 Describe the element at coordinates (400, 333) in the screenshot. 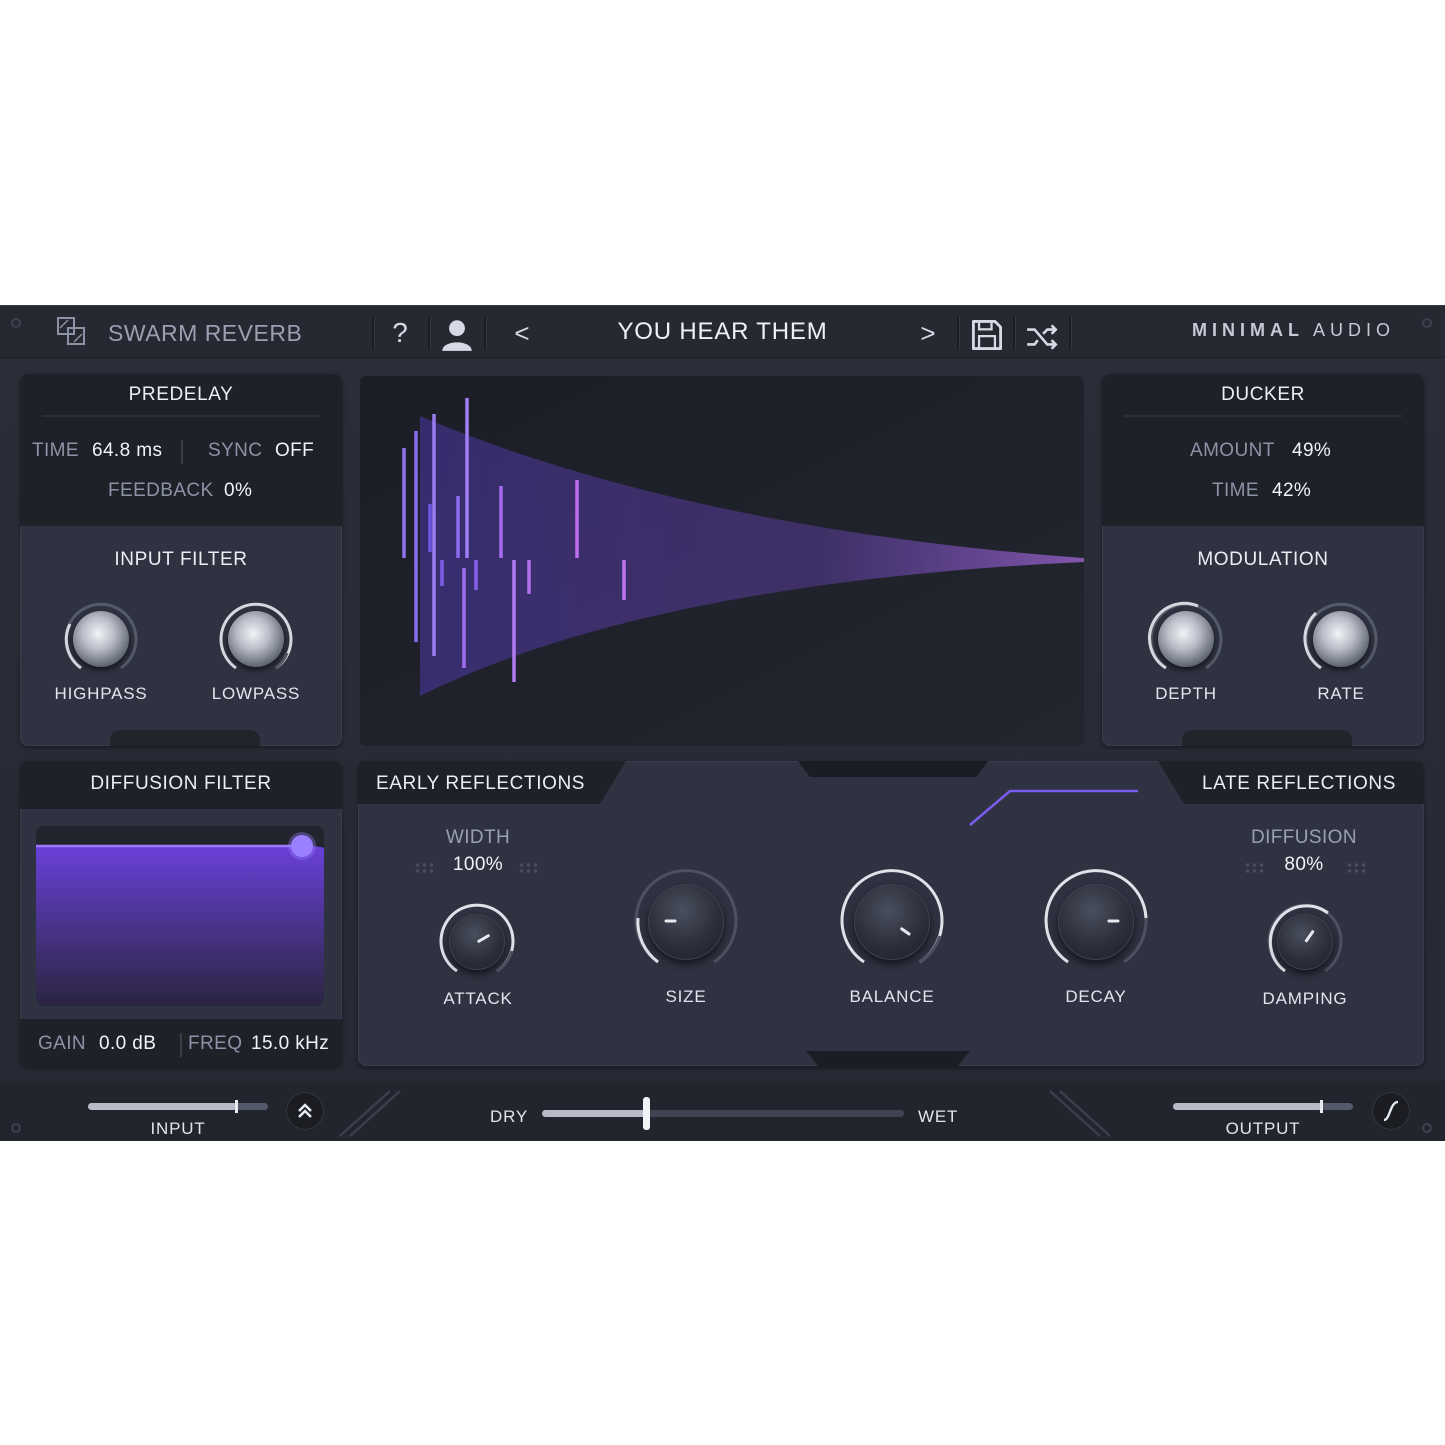

I see `help-icon: ?` at that location.